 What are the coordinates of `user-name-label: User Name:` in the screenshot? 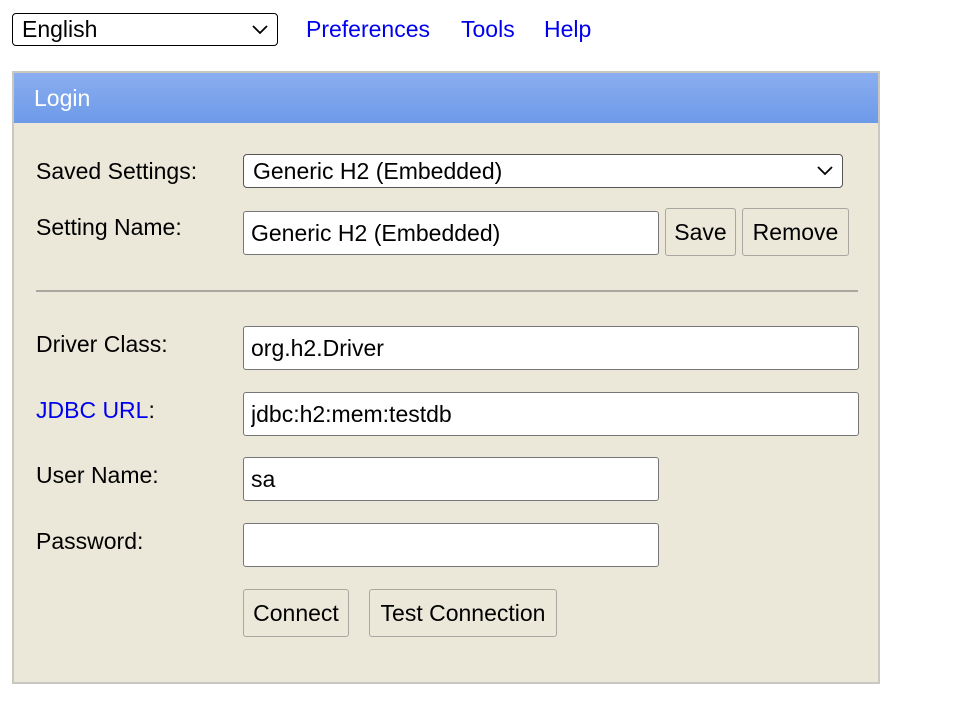 It's located at (97, 475).